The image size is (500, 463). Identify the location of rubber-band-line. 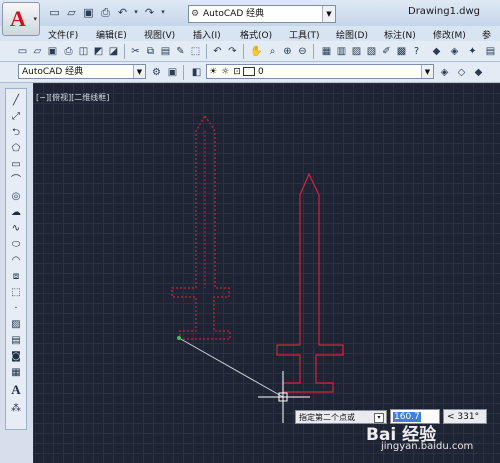
(231, 367).